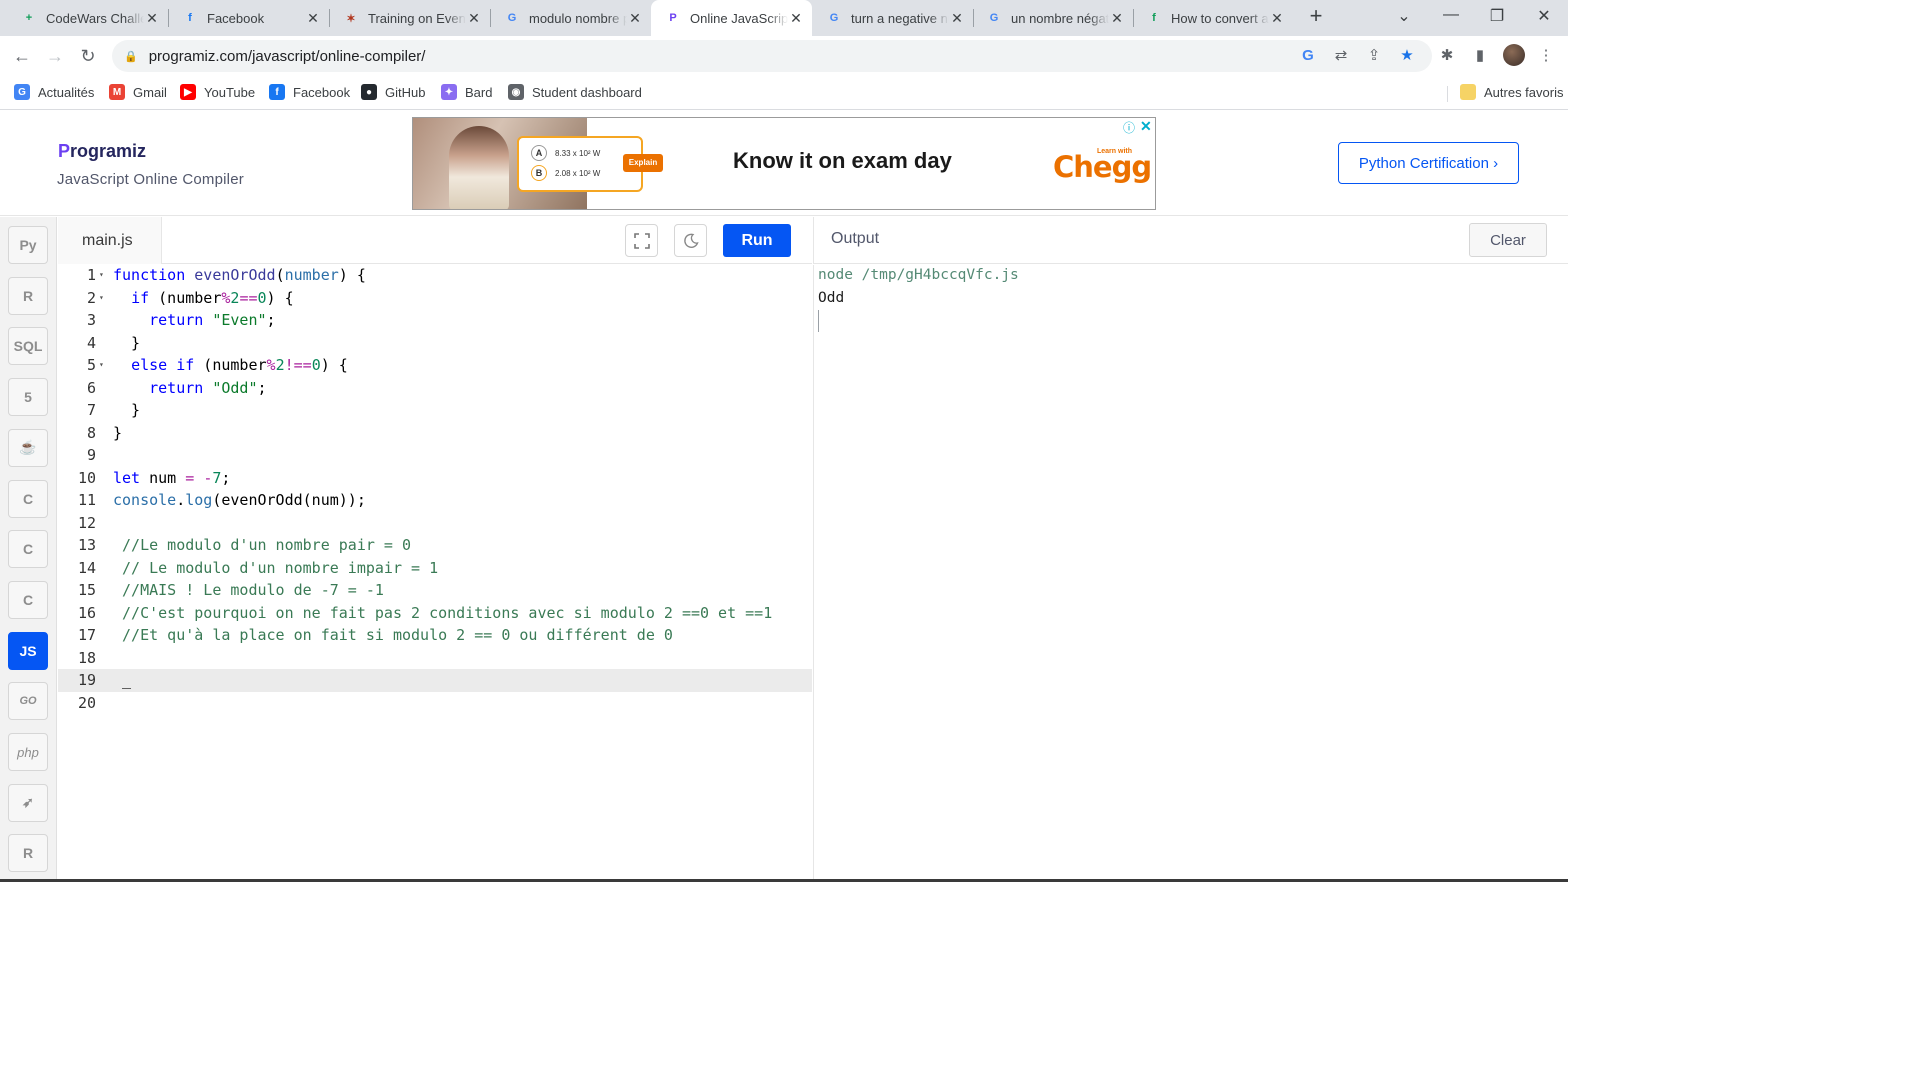  I want to click on line-gutter: 1 ▾ 2 ▾ 3 4 5 ▾ 6 7 8 9 10 11 12 13 14 15 16 17 18 19 20, so click(85, 573).